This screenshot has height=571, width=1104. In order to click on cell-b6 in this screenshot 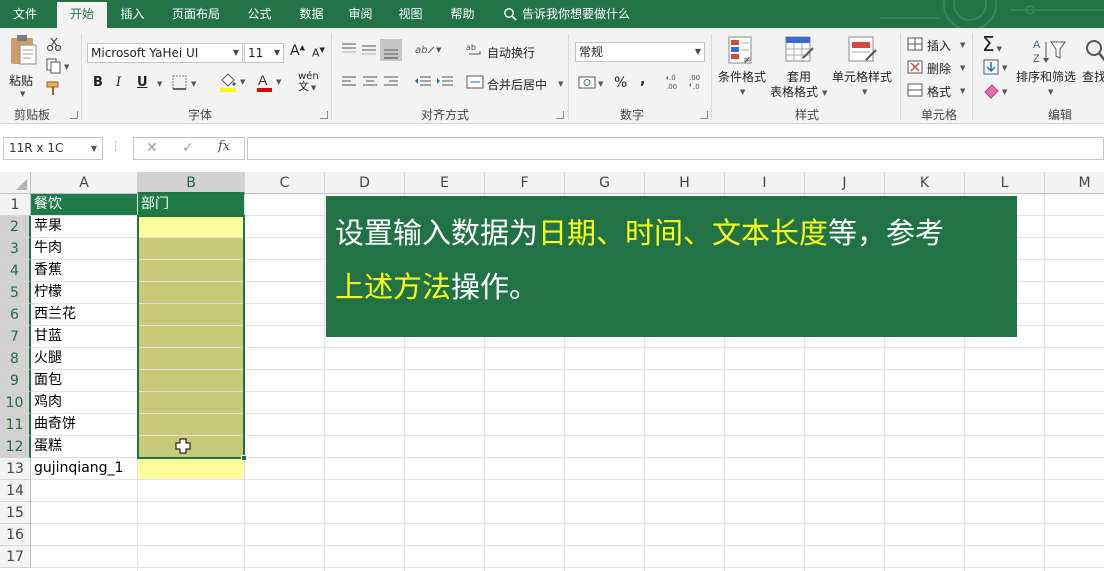, I will do `click(191, 314)`.